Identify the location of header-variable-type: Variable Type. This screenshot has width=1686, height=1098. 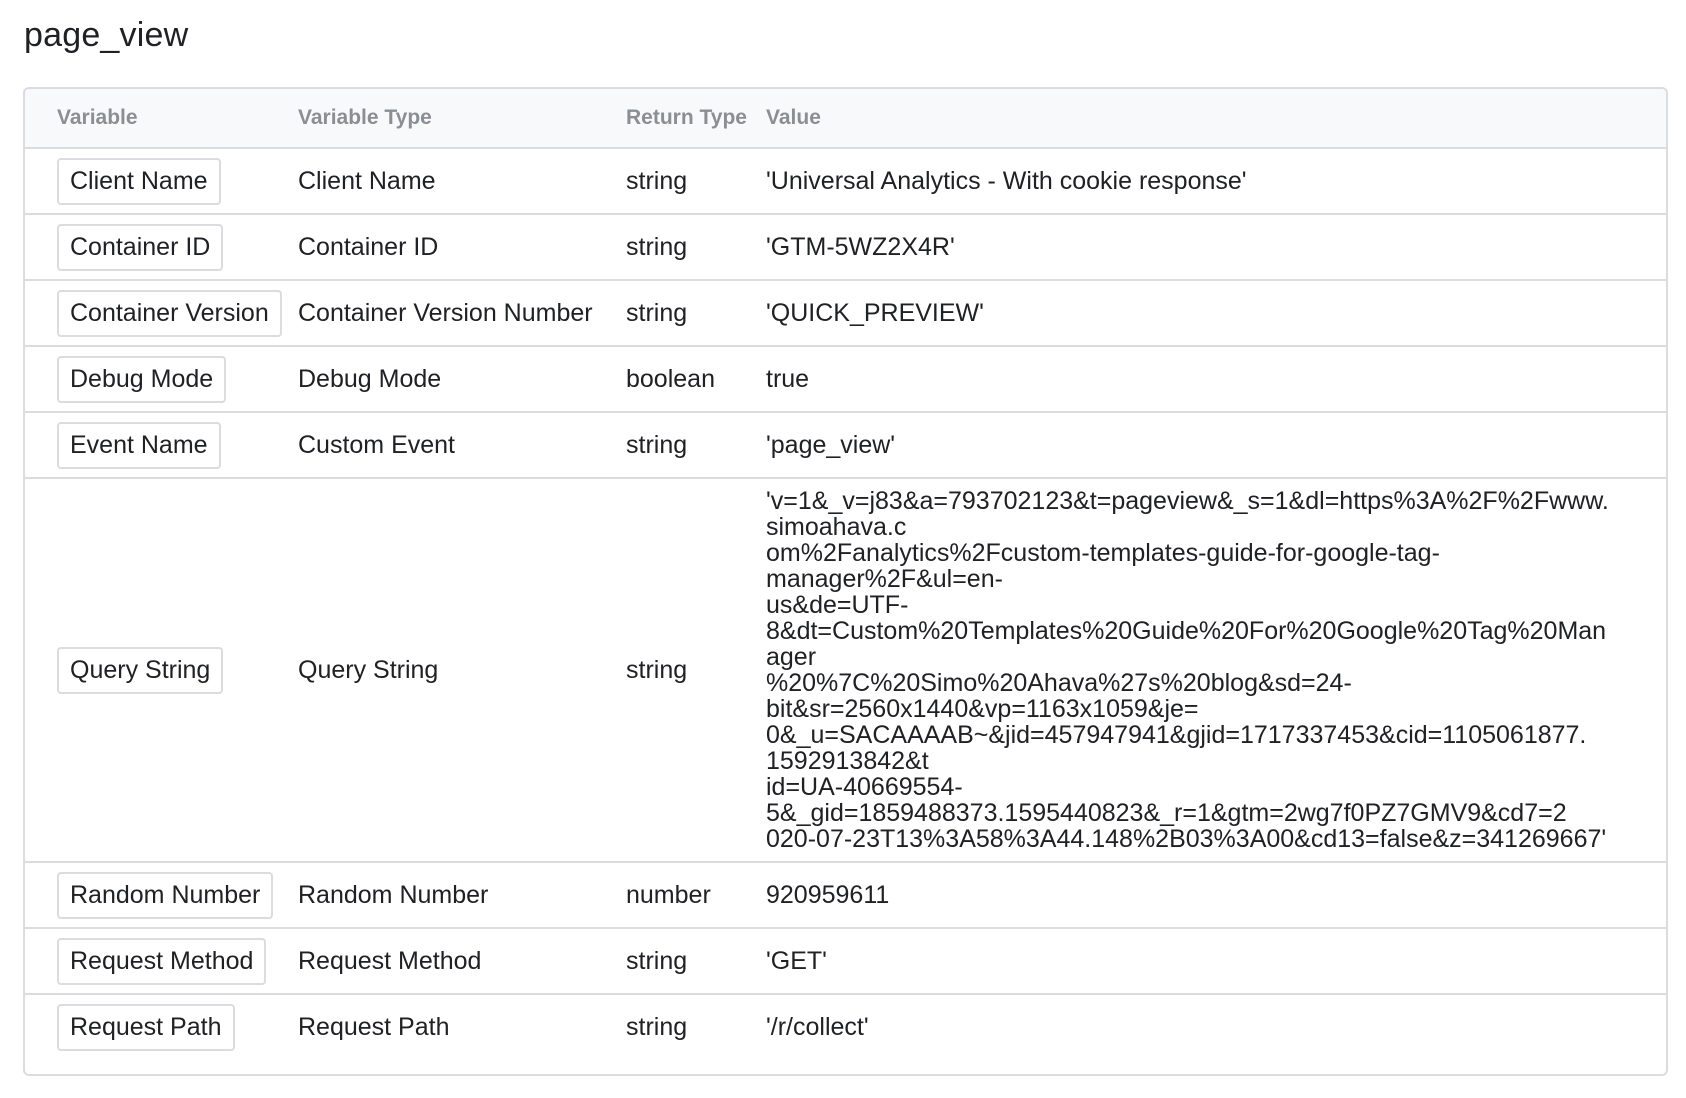
(462, 119).